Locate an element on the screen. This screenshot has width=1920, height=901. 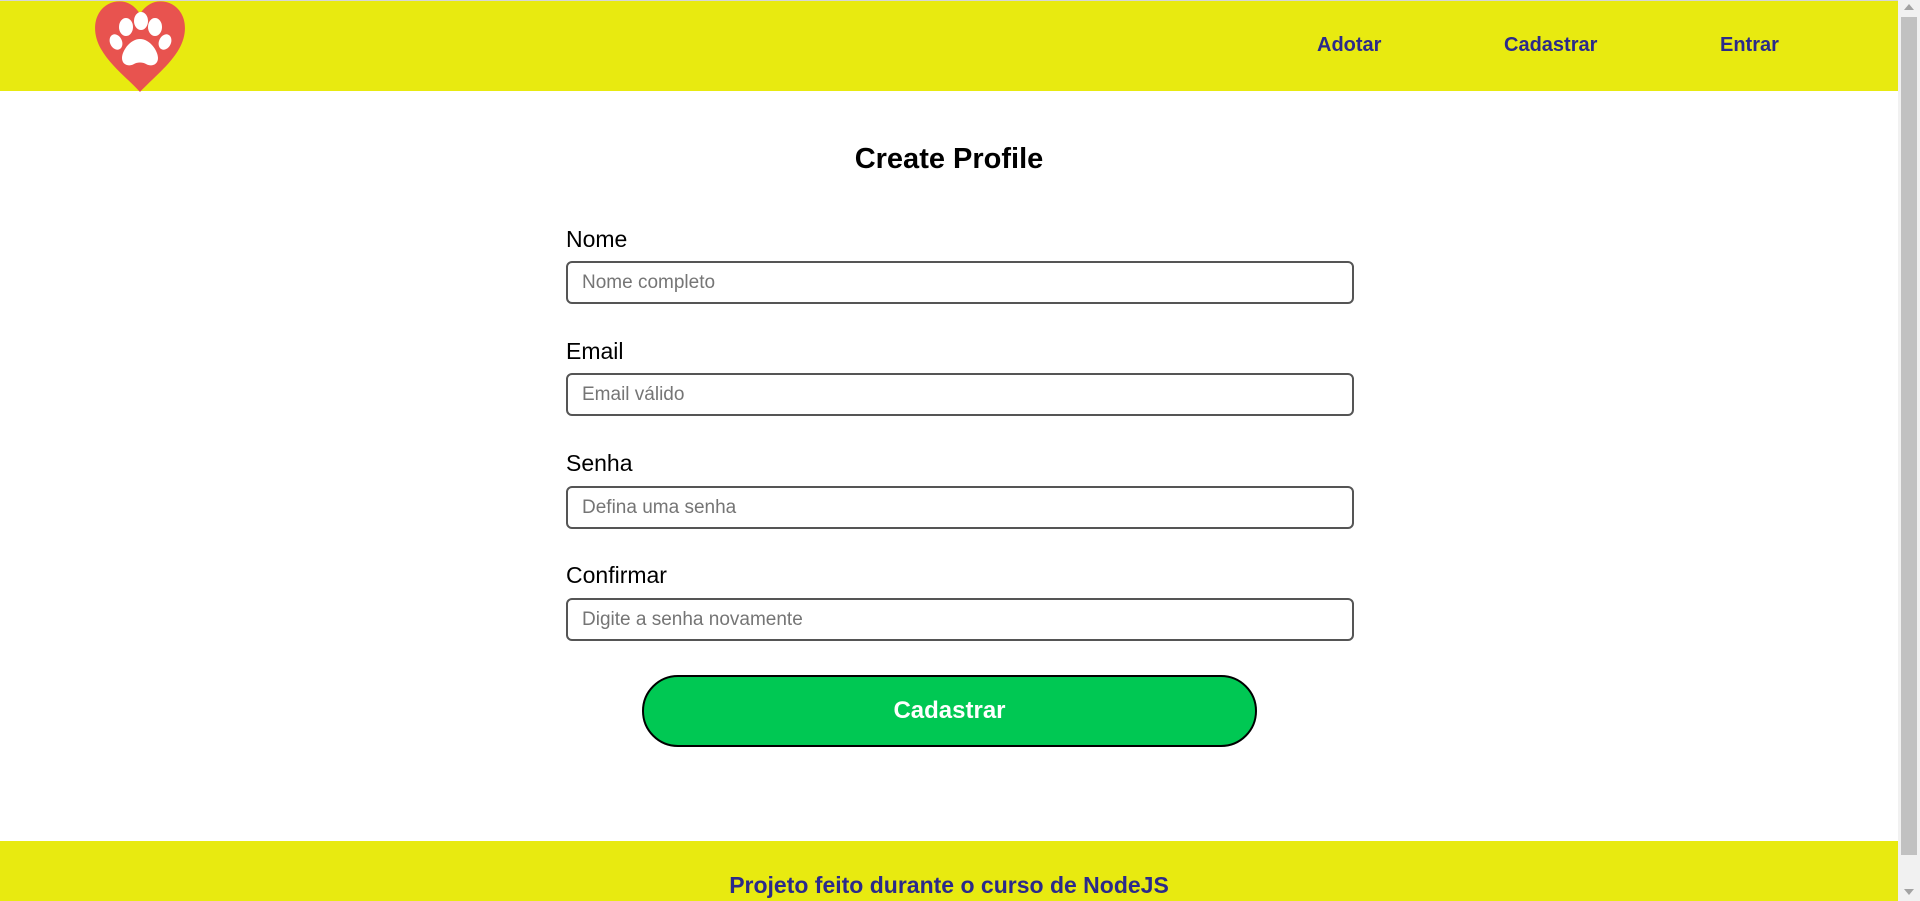
site-header: Adotar Cadastrar Entrar is located at coordinates (949, 46).